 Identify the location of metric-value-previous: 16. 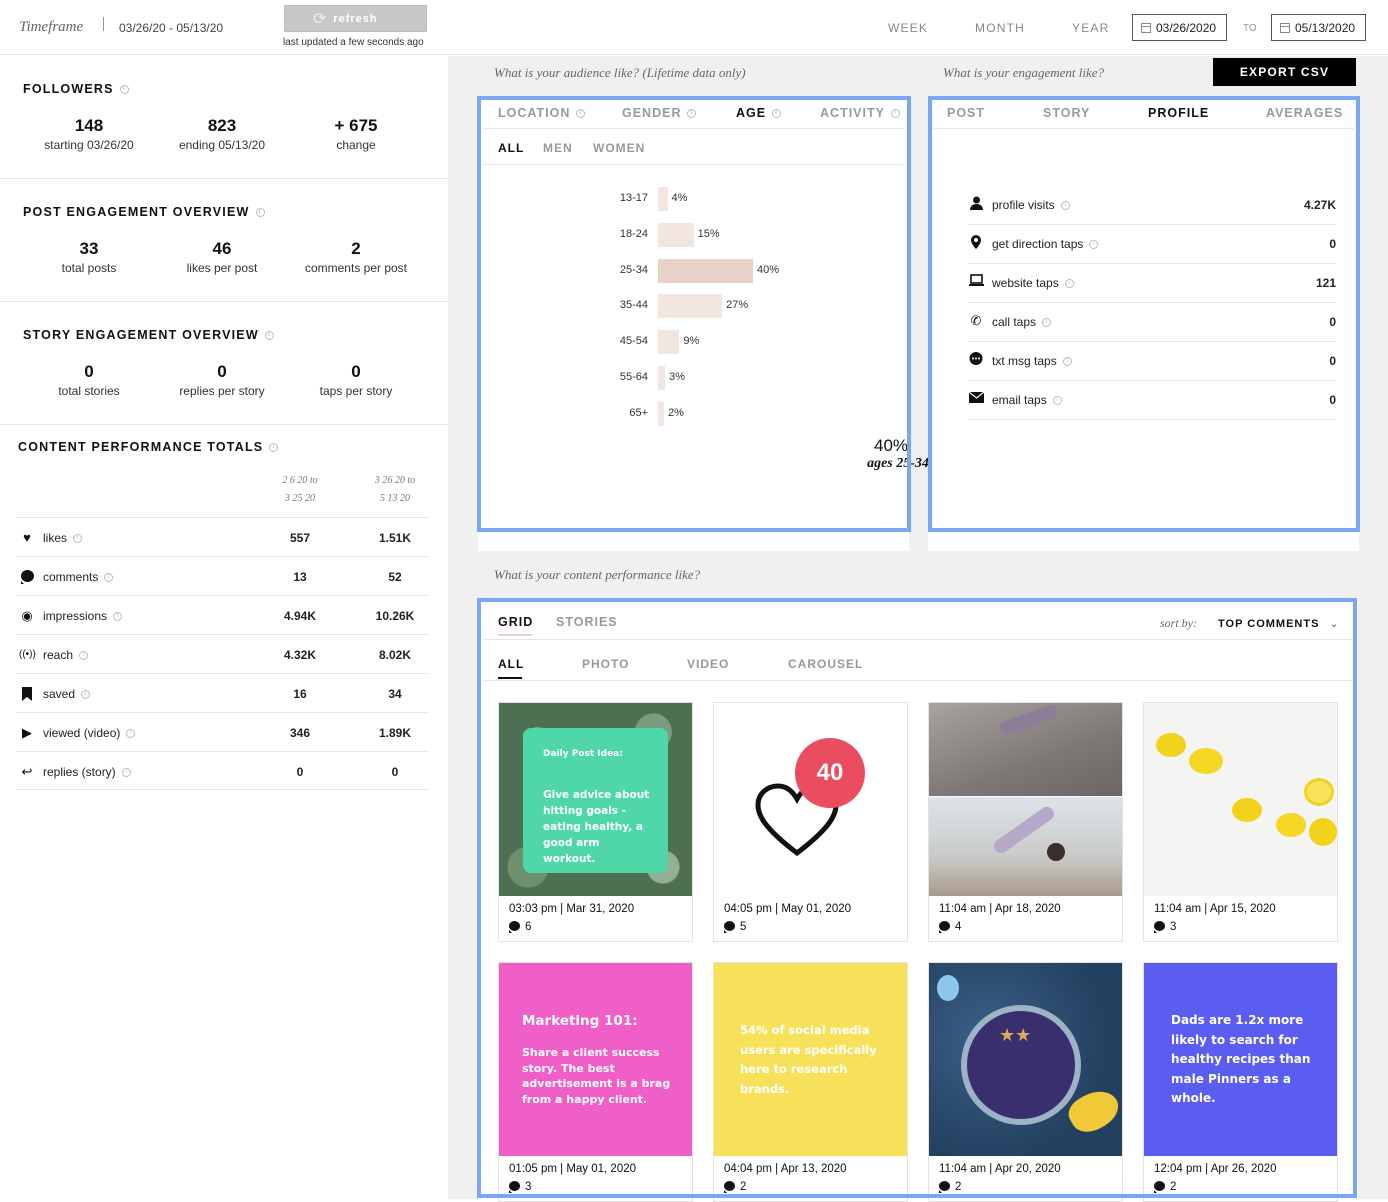
(300, 694).